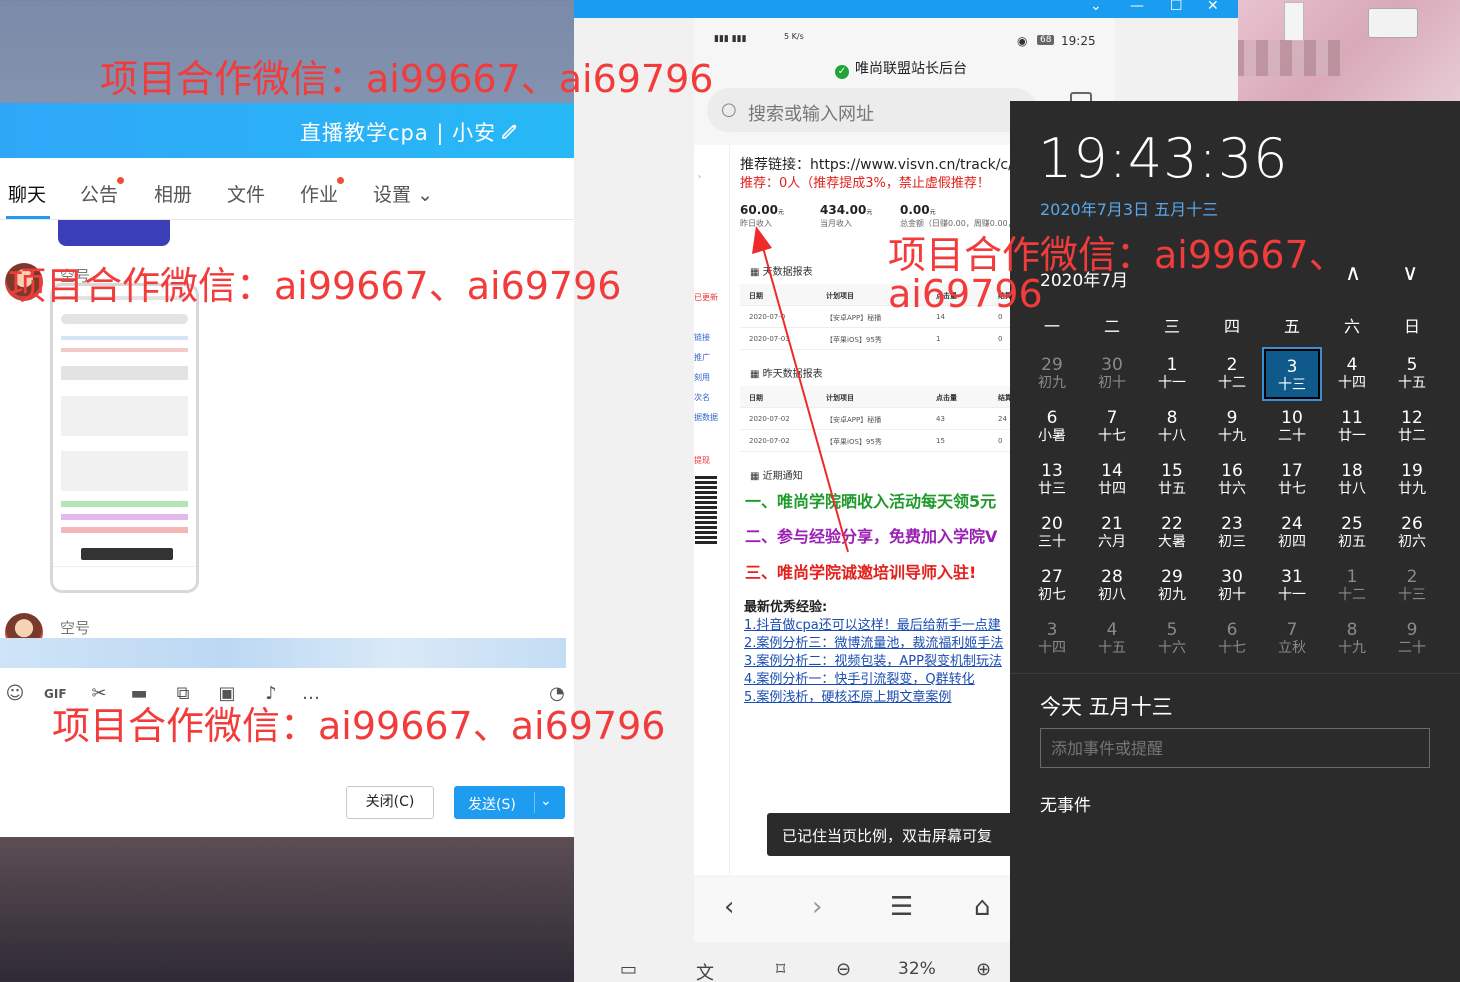  What do you see at coordinates (1232, 480) in the screenshot?
I see `calendar-day: 16 廿六` at bounding box center [1232, 480].